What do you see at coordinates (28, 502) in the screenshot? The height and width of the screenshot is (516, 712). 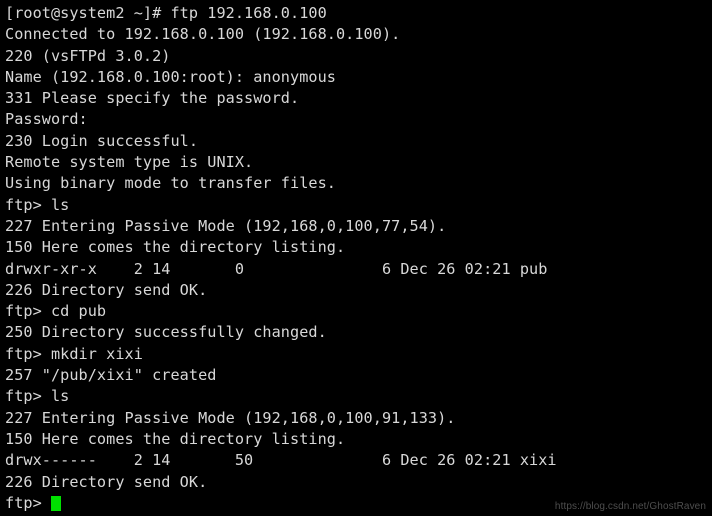 I see `prompt-label: ftp>` at bounding box center [28, 502].